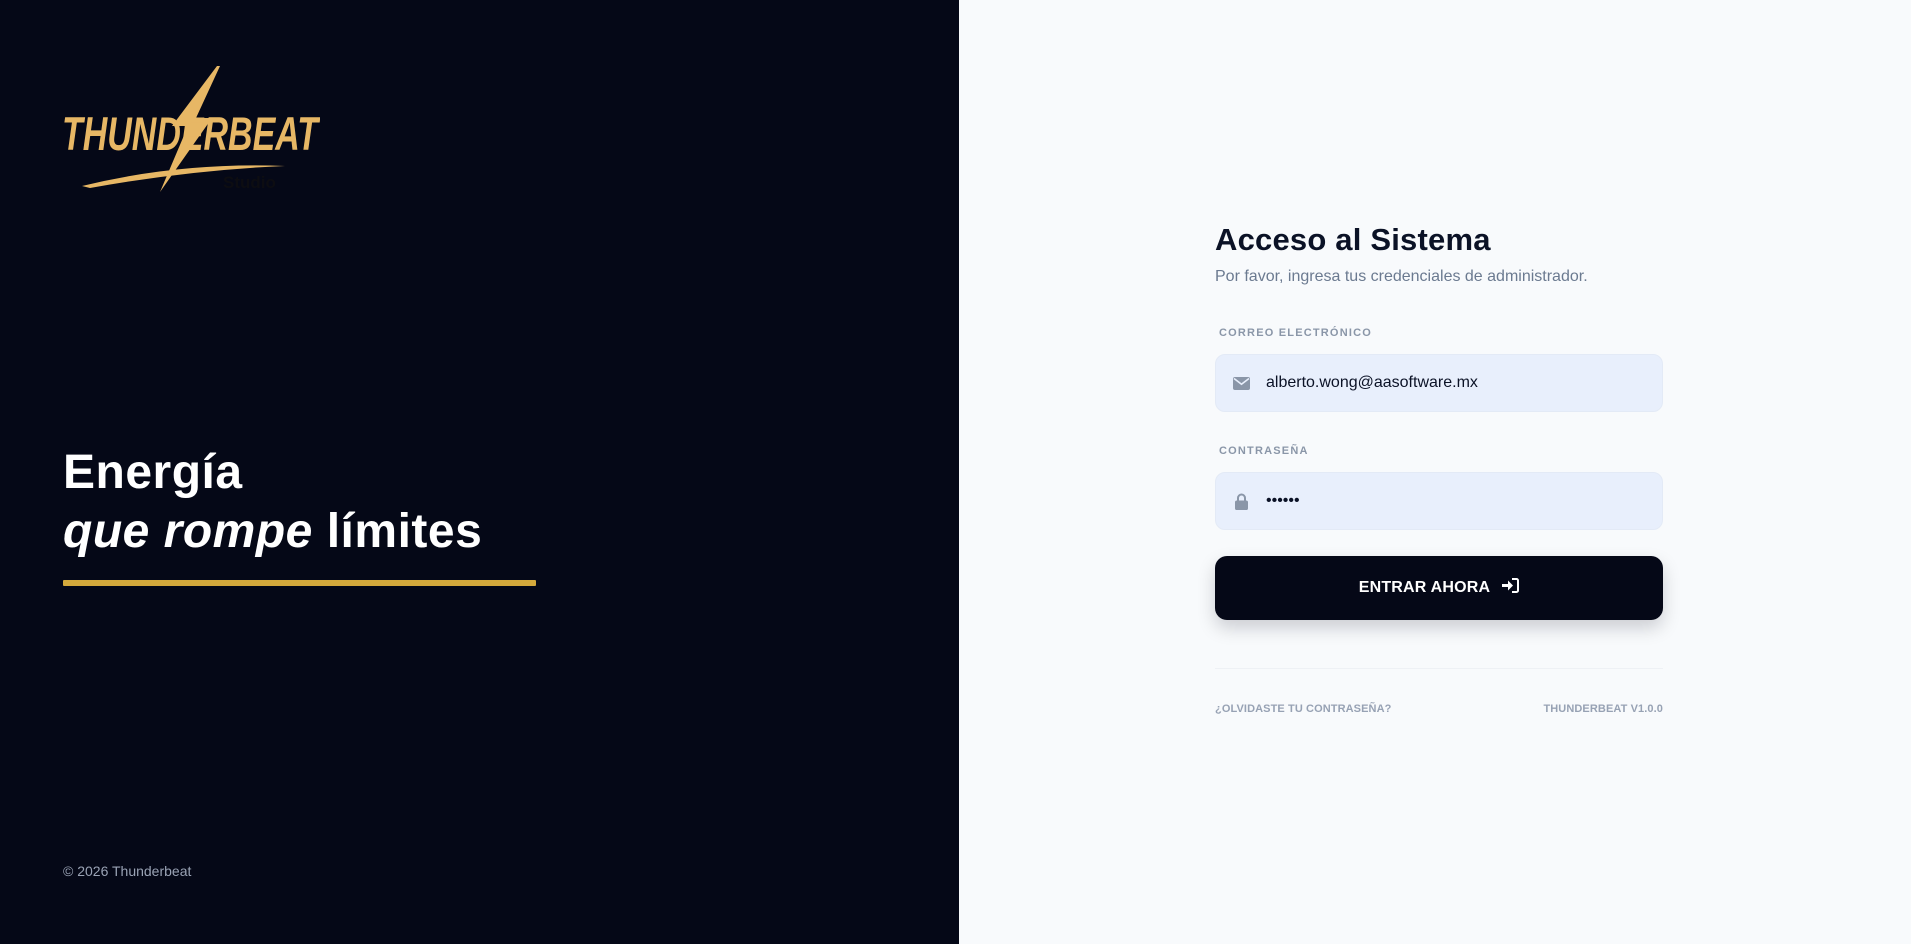  What do you see at coordinates (188, 531) in the screenshot?
I see `hero-italic-text: que rompe` at bounding box center [188, 531].